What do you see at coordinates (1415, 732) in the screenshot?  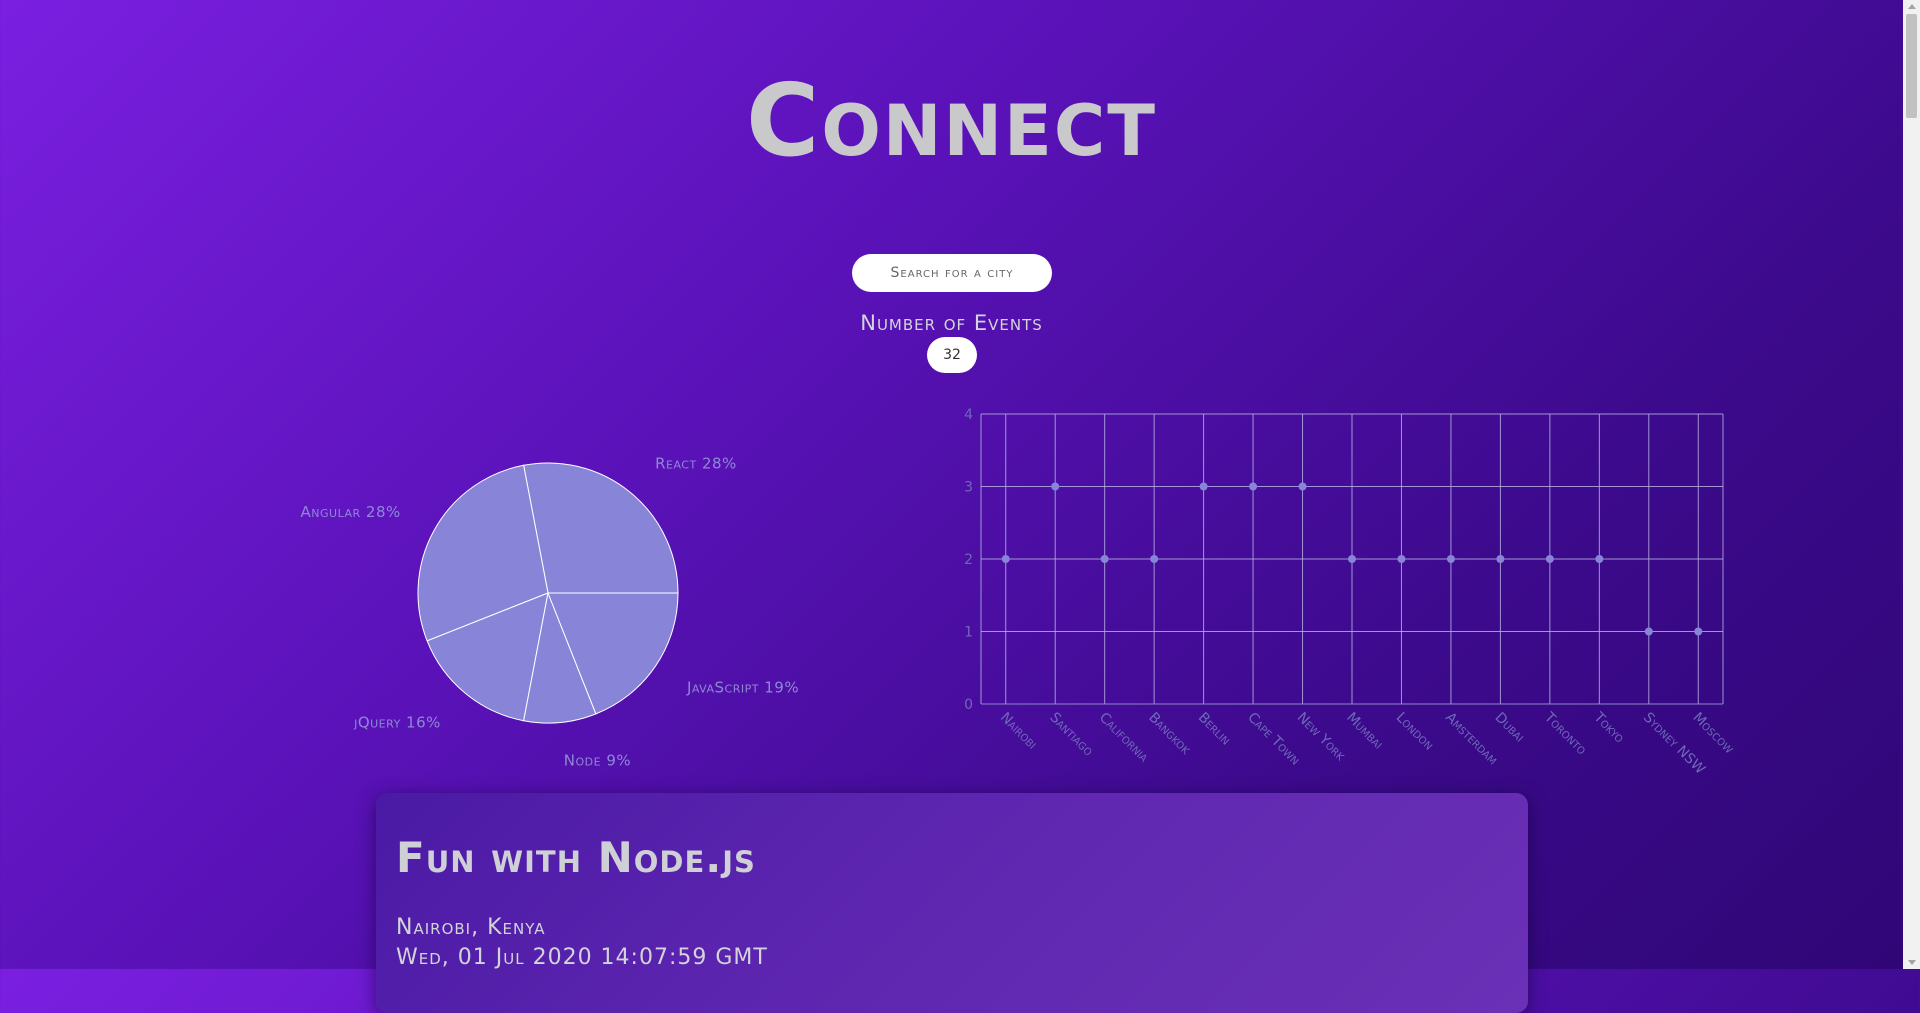 I see `x-tick-label: London` at bounding box center [1415, 732].